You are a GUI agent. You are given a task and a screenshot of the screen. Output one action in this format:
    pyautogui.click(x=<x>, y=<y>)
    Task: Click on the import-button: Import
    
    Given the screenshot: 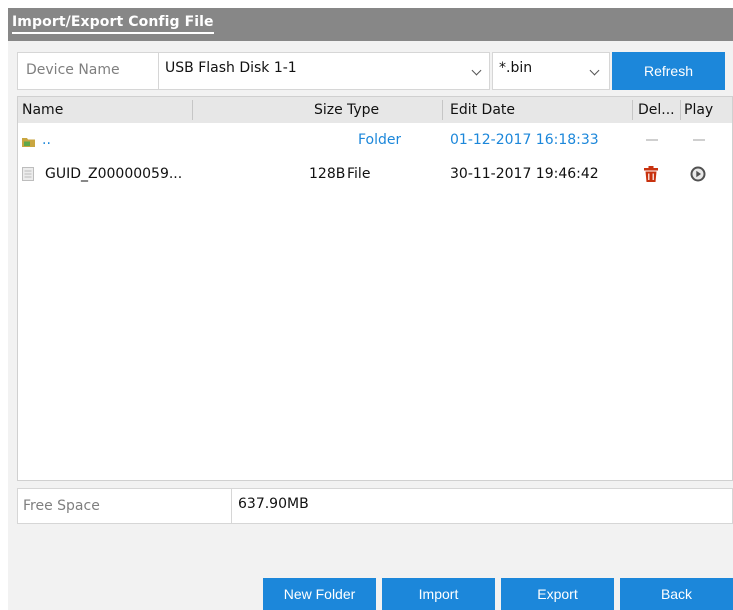 What is the action you would take?
    pyautogui.click(x=438, y=594)
    